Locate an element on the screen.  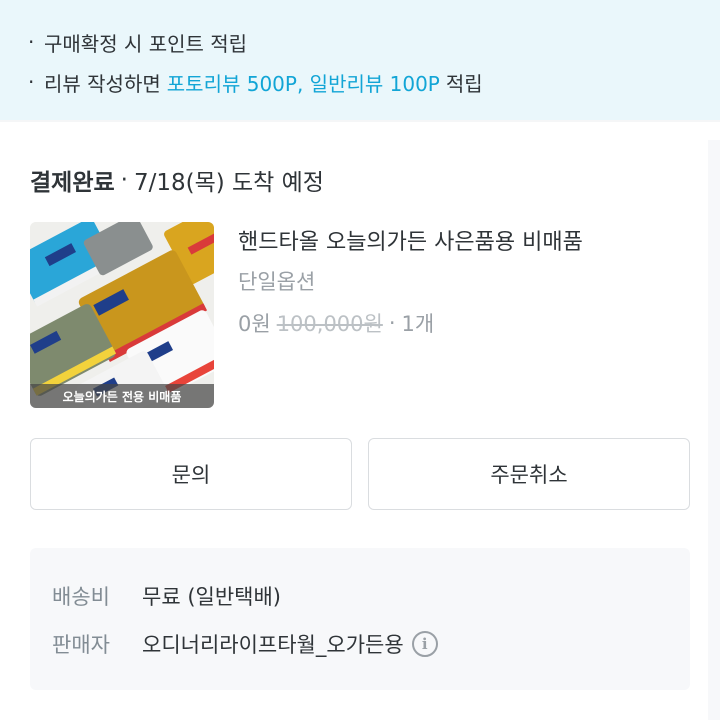
thumbnail-caption: 오늘의가든 전용 비매품 is located at coordinates (122, 396).